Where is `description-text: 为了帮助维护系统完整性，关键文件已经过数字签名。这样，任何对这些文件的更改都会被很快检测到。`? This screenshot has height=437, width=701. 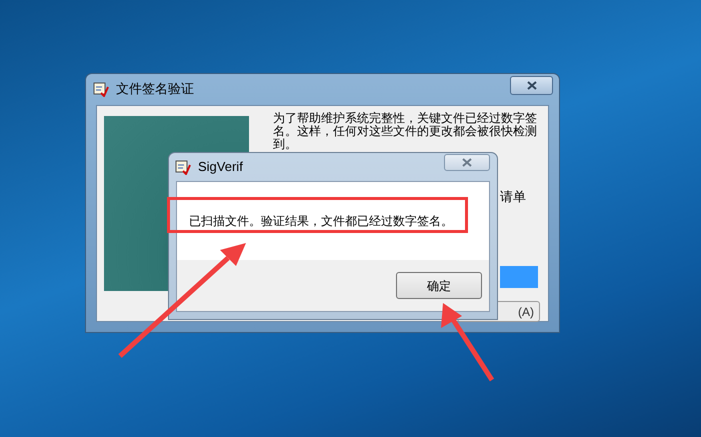
description-text: 为了帮助维护系统完整性，关键文件已经过数字签名。这样，任何对这些文件的更改都会被很快检测到。 is located at coordinates (405, 131).